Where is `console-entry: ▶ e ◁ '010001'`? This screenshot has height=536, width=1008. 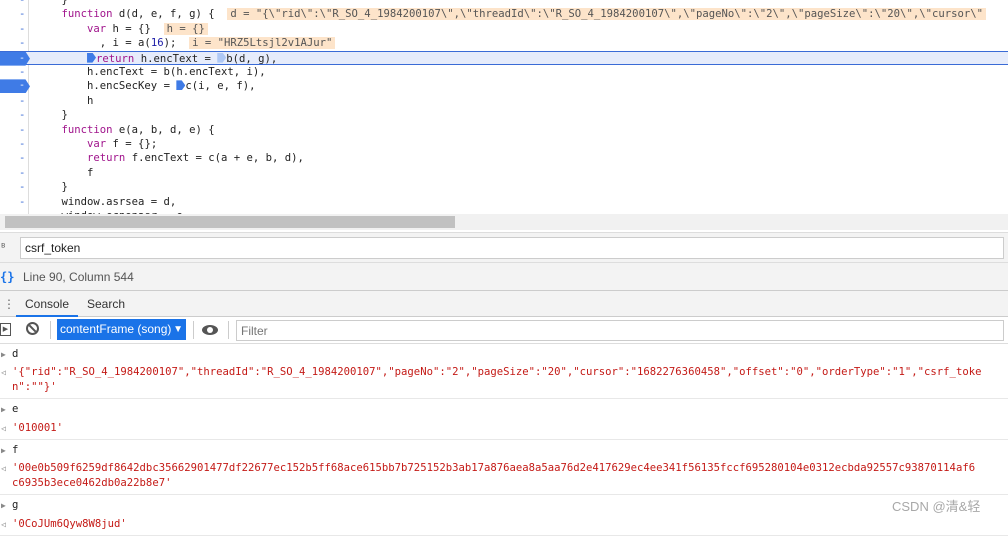 console-entry: ▶ e ◁ '010001' is located at coordinates (504, 420).